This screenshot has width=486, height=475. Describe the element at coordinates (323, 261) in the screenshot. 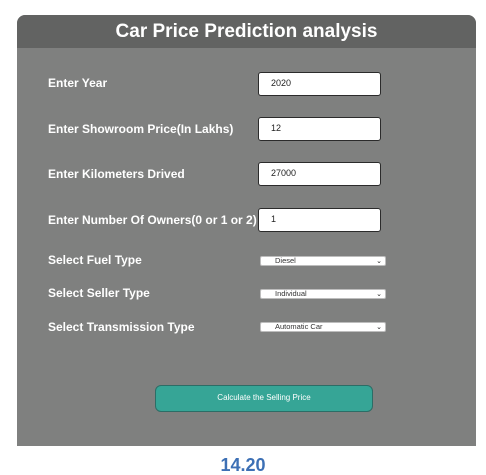

I see `fuel-type-select: Diesel ⌄` at that location.